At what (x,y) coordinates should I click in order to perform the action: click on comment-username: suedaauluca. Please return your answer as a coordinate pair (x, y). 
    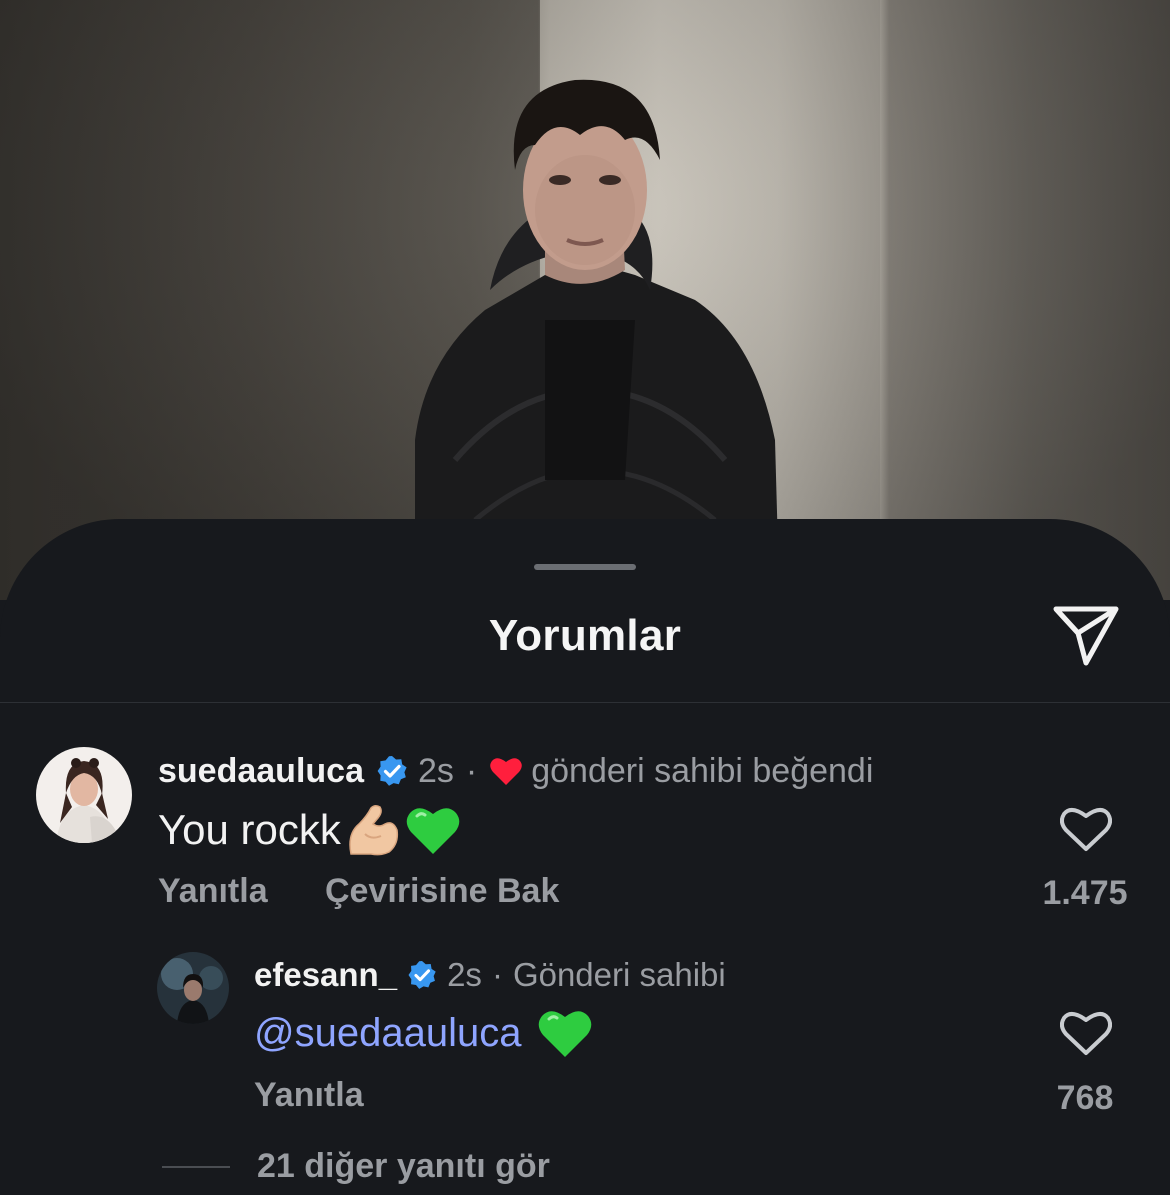
    Looking at the image, I should click on (261, 771).